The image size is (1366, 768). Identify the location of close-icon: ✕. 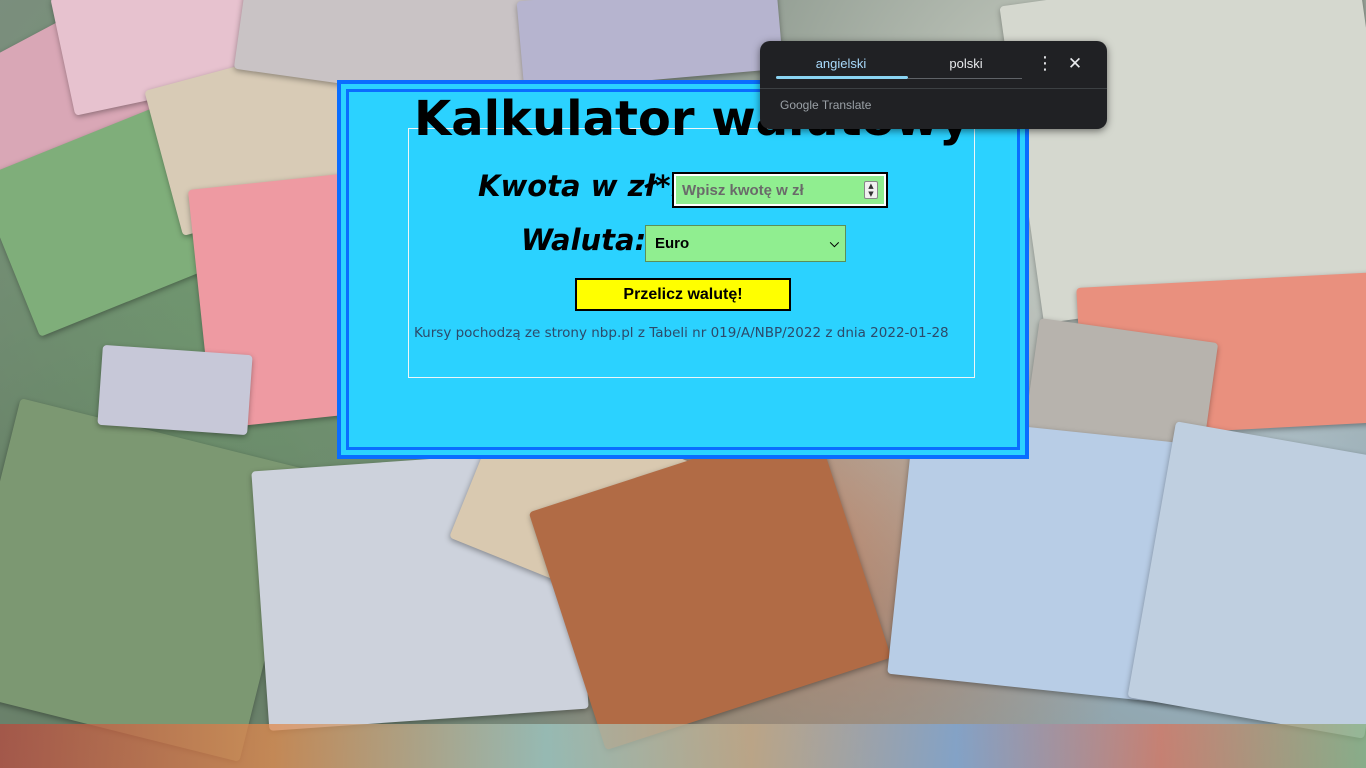
(1075, 64).